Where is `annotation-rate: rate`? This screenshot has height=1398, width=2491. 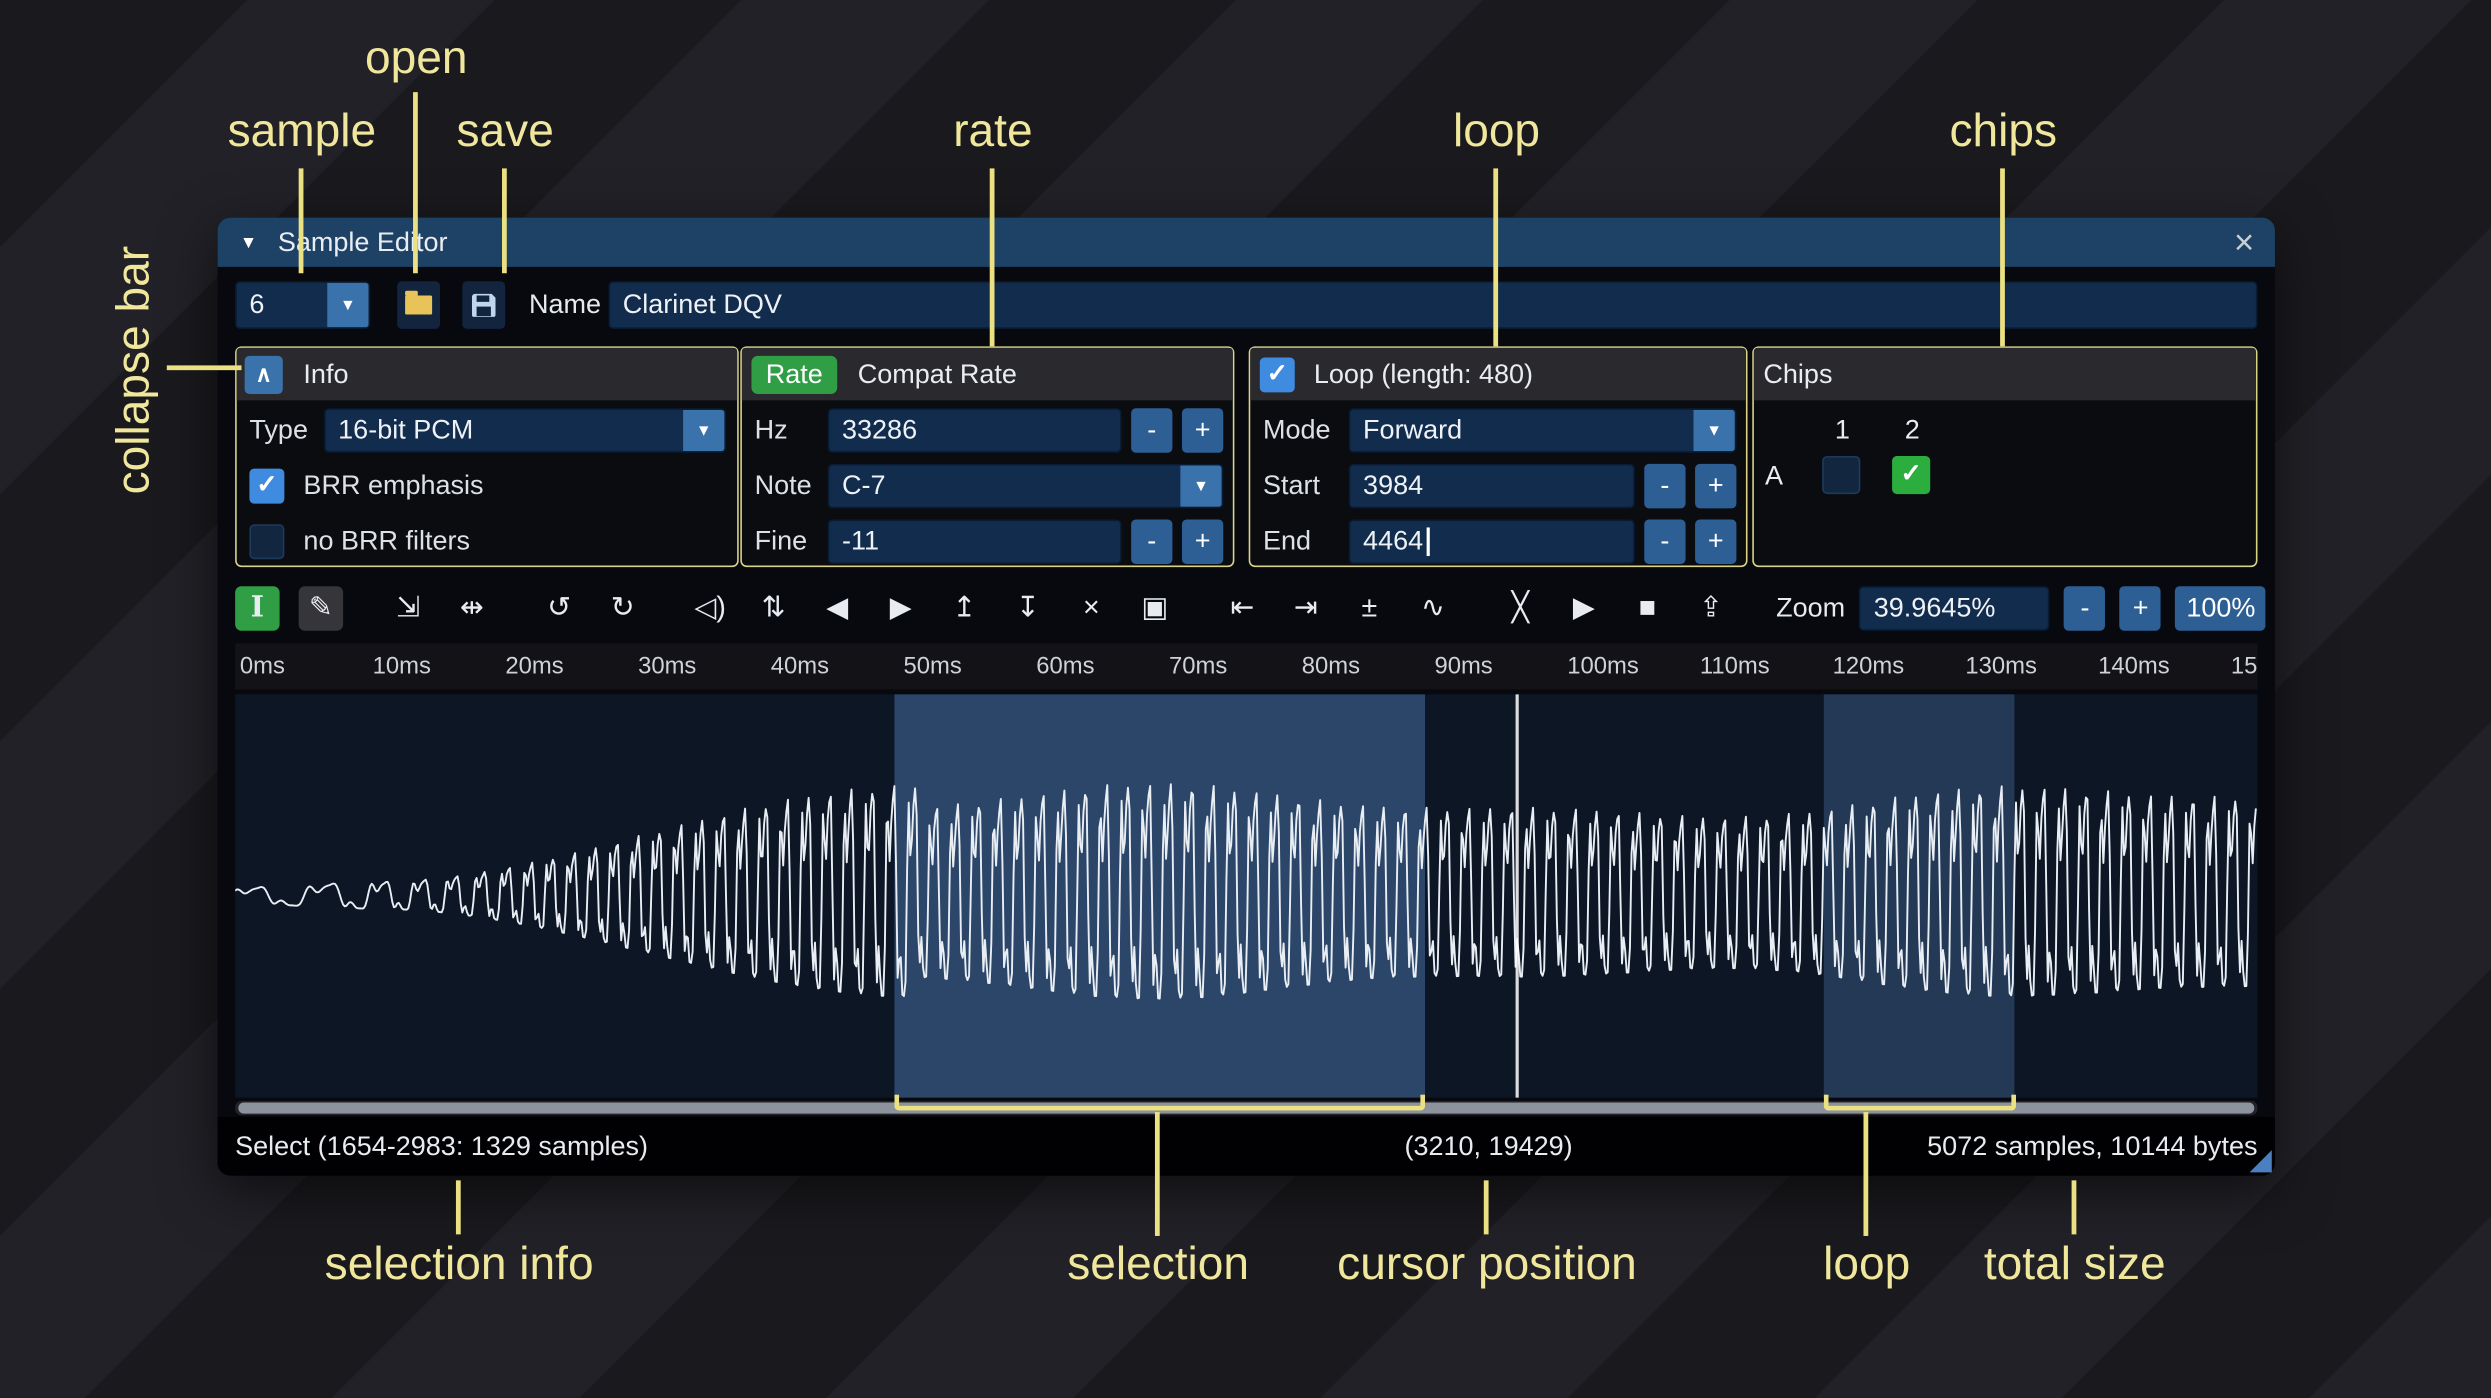
annotation-rate: rate is located at coordinates (993, 132).